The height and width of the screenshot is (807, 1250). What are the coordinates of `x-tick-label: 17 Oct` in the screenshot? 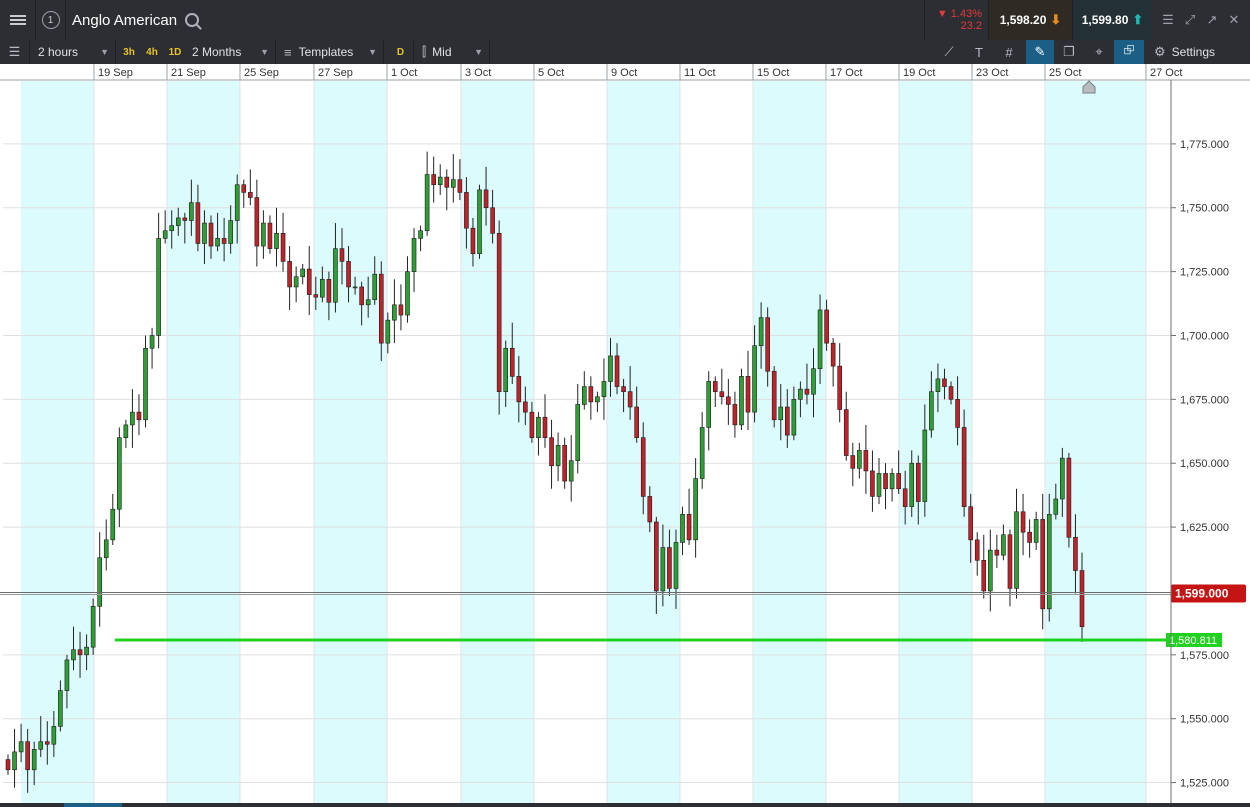 It's located at (846, 73).